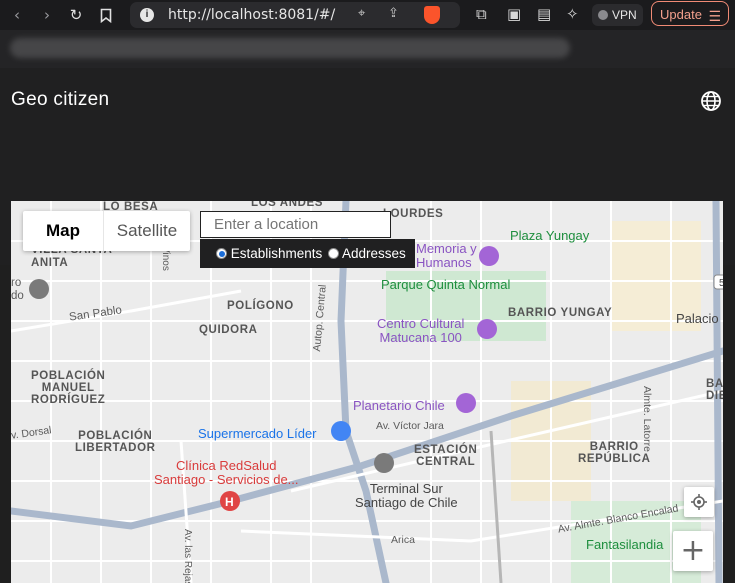 Image resolution: width=735 pixels, height=583 pixels. What do you see at coordinates (572, 14) in the screenshot?
I see `leo-ai-icon: ✧` at bounding box center [572, 14].